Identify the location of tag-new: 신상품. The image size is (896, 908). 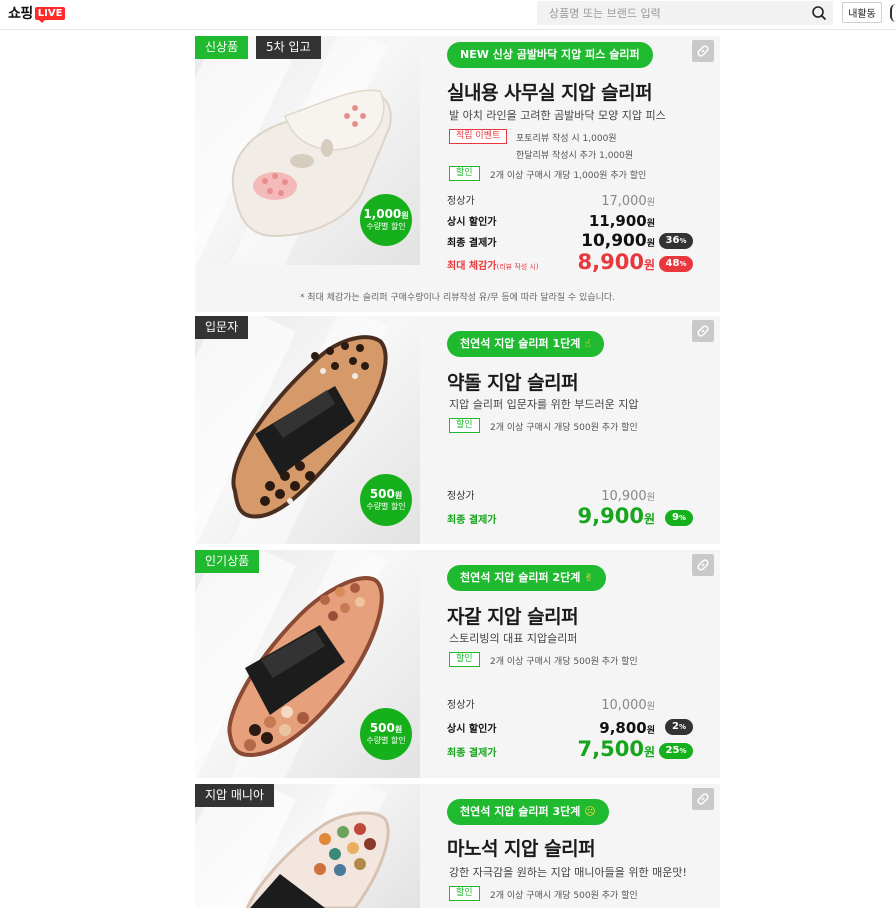
(222, 47).